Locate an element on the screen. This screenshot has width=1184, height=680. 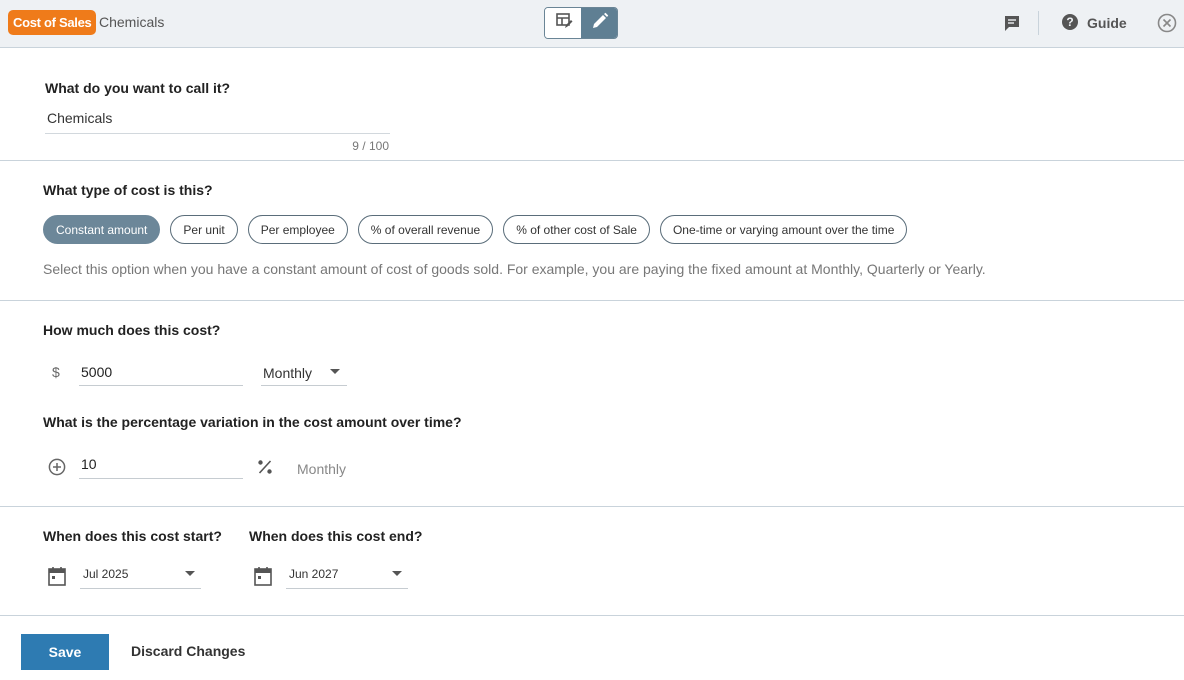
cost-amount-question: How much does this cost? is located at coordinates (132, 330).